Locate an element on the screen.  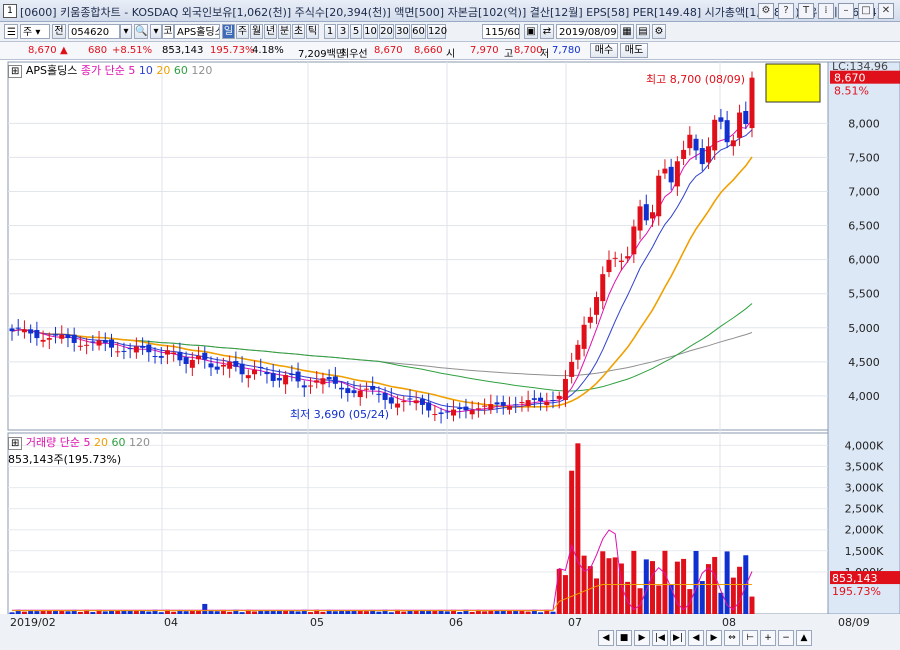
buy-button: 매수 is located at coordinates (604, 50).